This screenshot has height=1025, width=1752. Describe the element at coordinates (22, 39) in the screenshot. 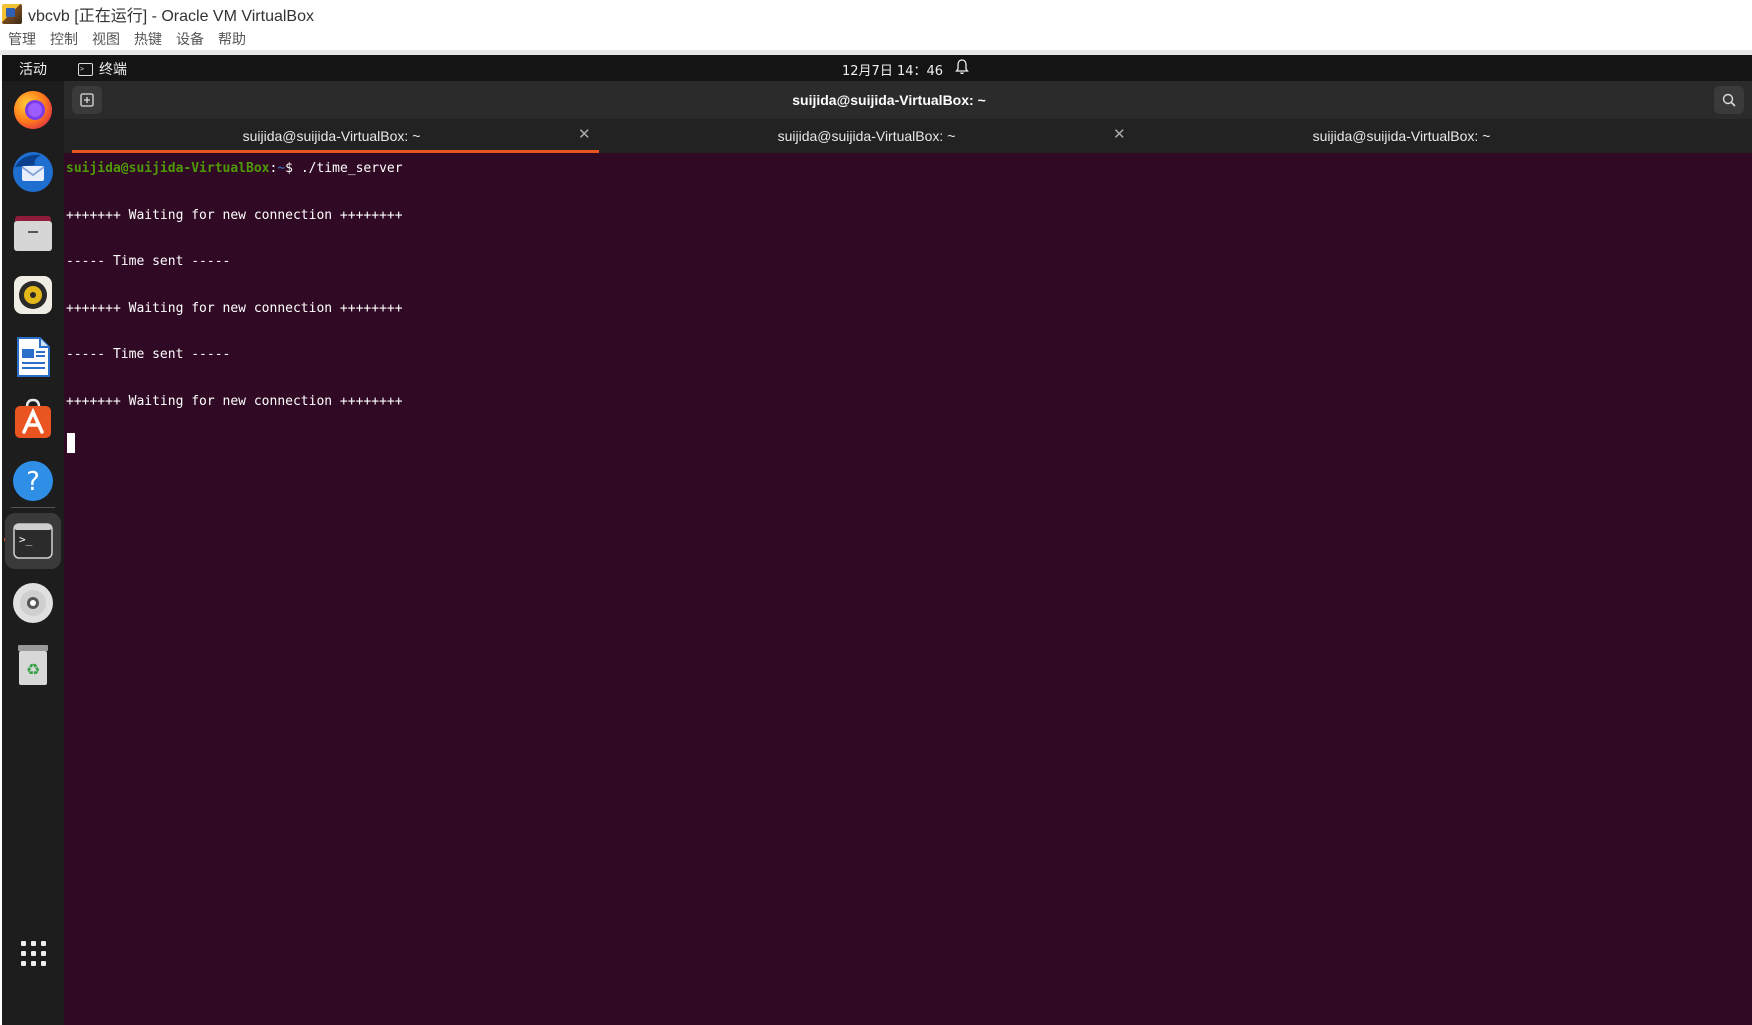

I see `menu-manage: 管理` at that location.